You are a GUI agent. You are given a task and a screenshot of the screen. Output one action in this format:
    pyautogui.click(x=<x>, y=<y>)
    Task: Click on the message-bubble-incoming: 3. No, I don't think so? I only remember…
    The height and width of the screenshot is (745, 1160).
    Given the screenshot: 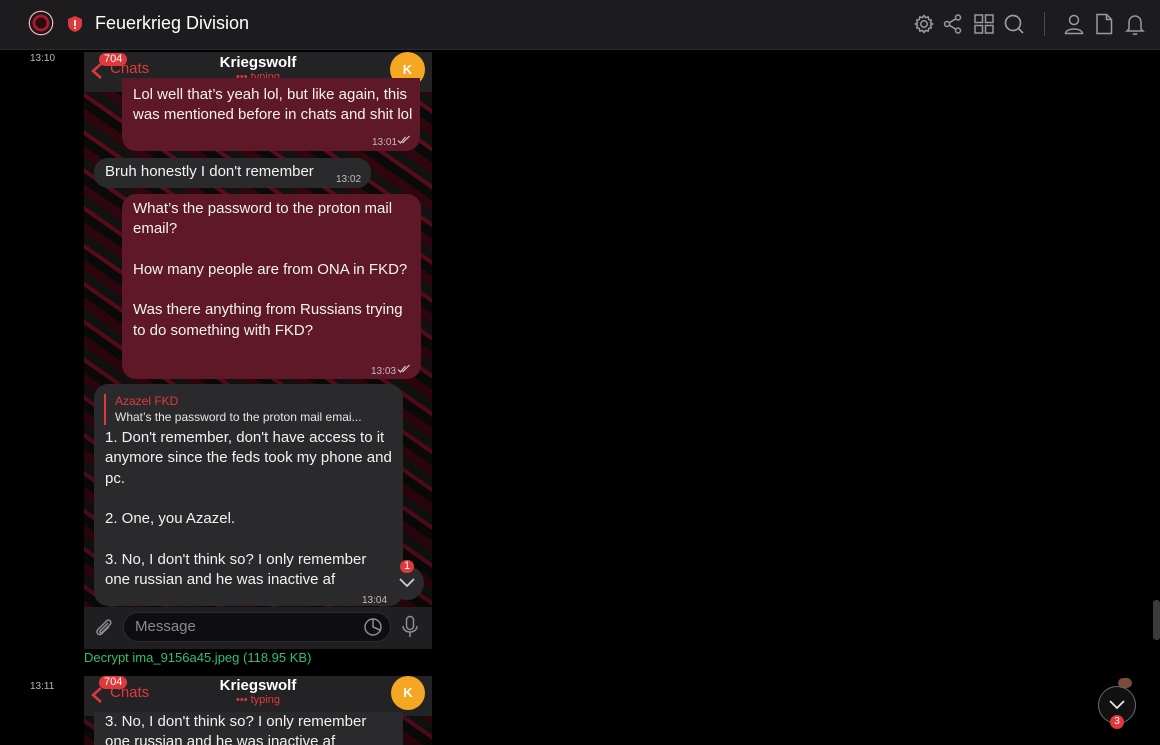 What is the action you would take?
    pyautogui.click(x=248, y=728)
    